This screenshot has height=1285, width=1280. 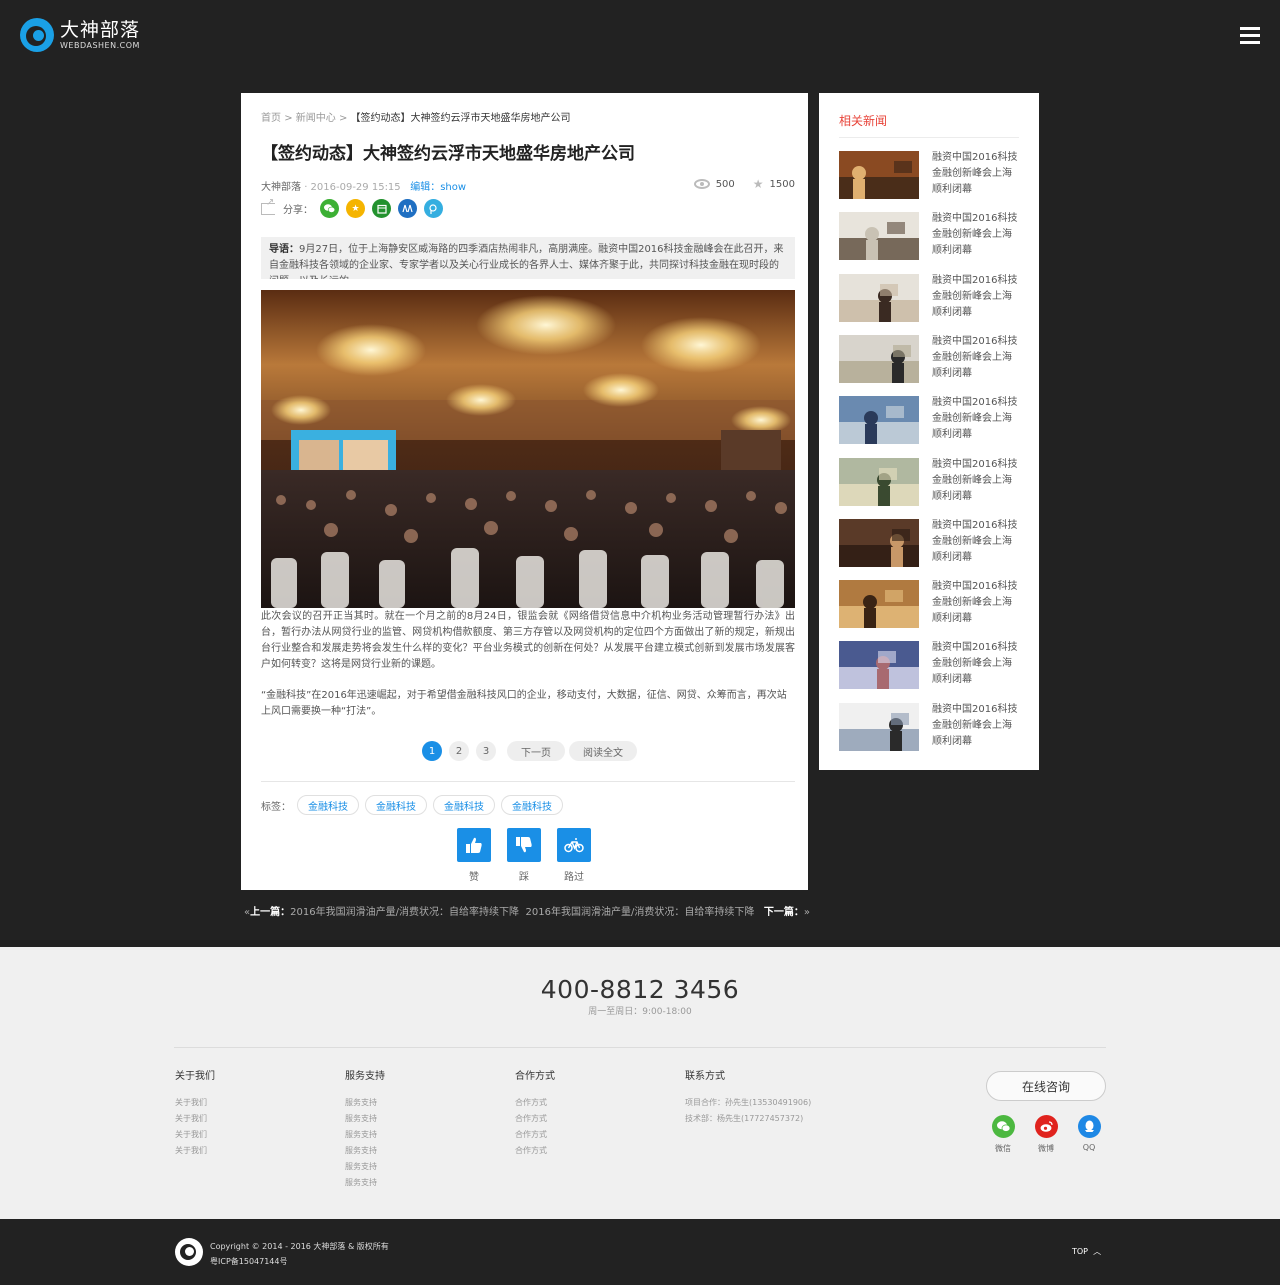 What do you see at coordinates (271, 118) in the screenshot?
I see `breadcrumb-home: 首页` at bounding box center [271, 118].